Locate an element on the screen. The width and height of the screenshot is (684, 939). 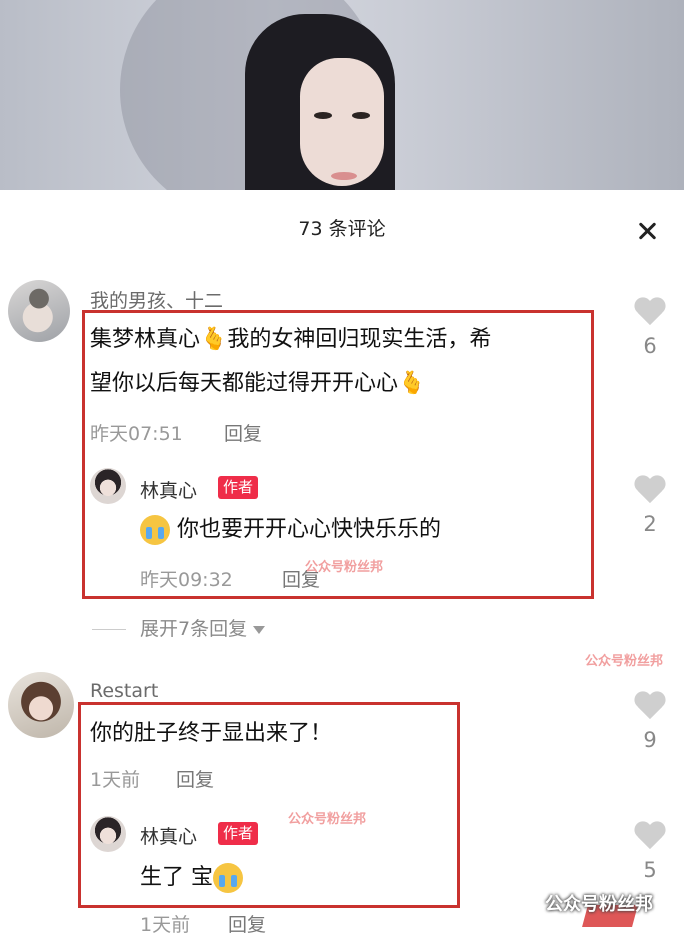
comment-count-title: 73 条评论 is located at coordinates (342, 229).